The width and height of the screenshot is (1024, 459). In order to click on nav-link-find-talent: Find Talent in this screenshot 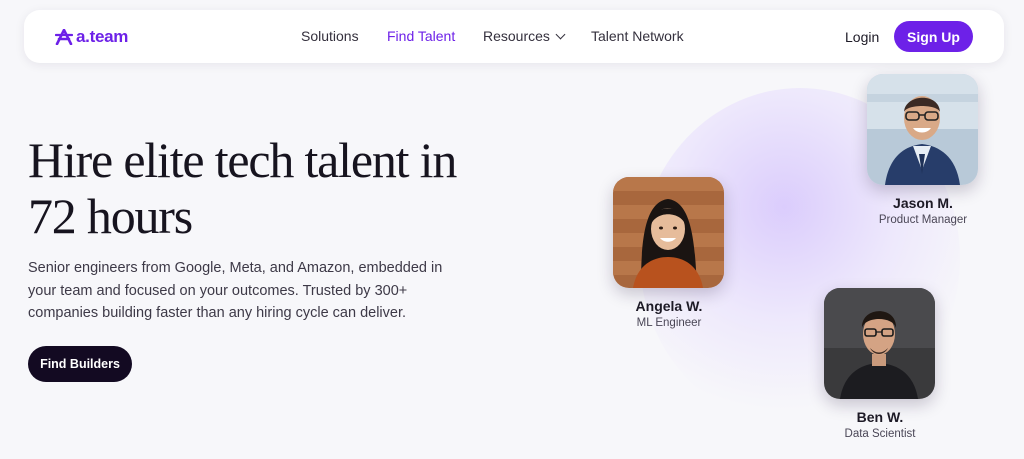, I will do `click(421, 36)`.